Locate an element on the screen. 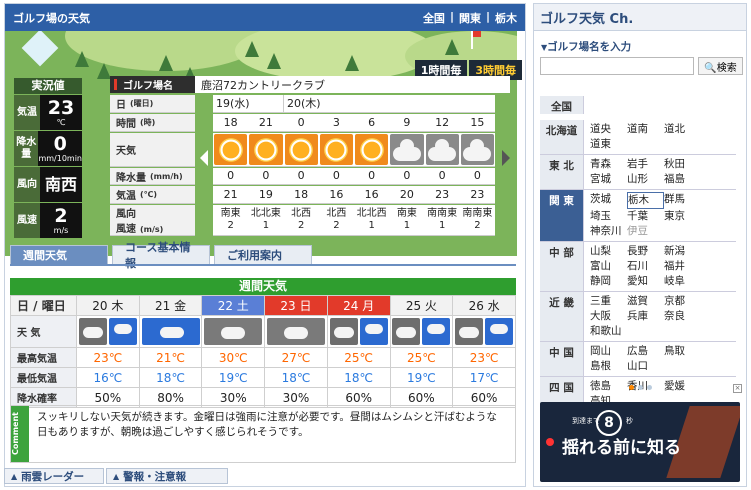 This screenshot has width=751, height=490. prefecture-link: 愛媛 is located at coordinates (682, 386).